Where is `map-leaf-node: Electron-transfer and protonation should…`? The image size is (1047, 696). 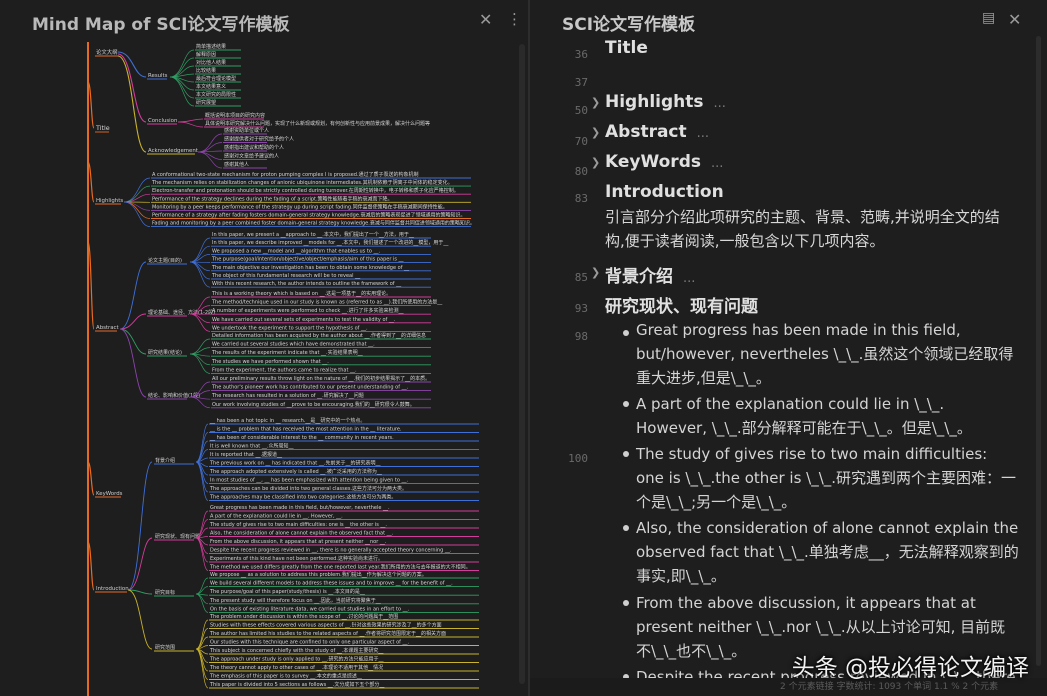
map-leaf-node: Electron-transfer and protonation should… is located at coordinates (305, 190).